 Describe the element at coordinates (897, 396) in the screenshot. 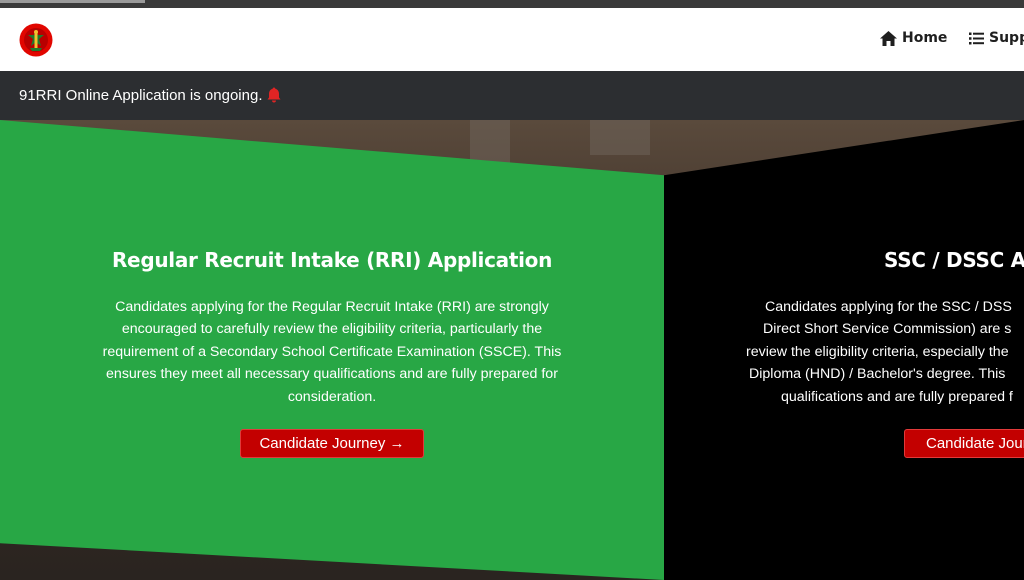

I see `ssc-description-line: qualifications and are fully prepared f` at that location.